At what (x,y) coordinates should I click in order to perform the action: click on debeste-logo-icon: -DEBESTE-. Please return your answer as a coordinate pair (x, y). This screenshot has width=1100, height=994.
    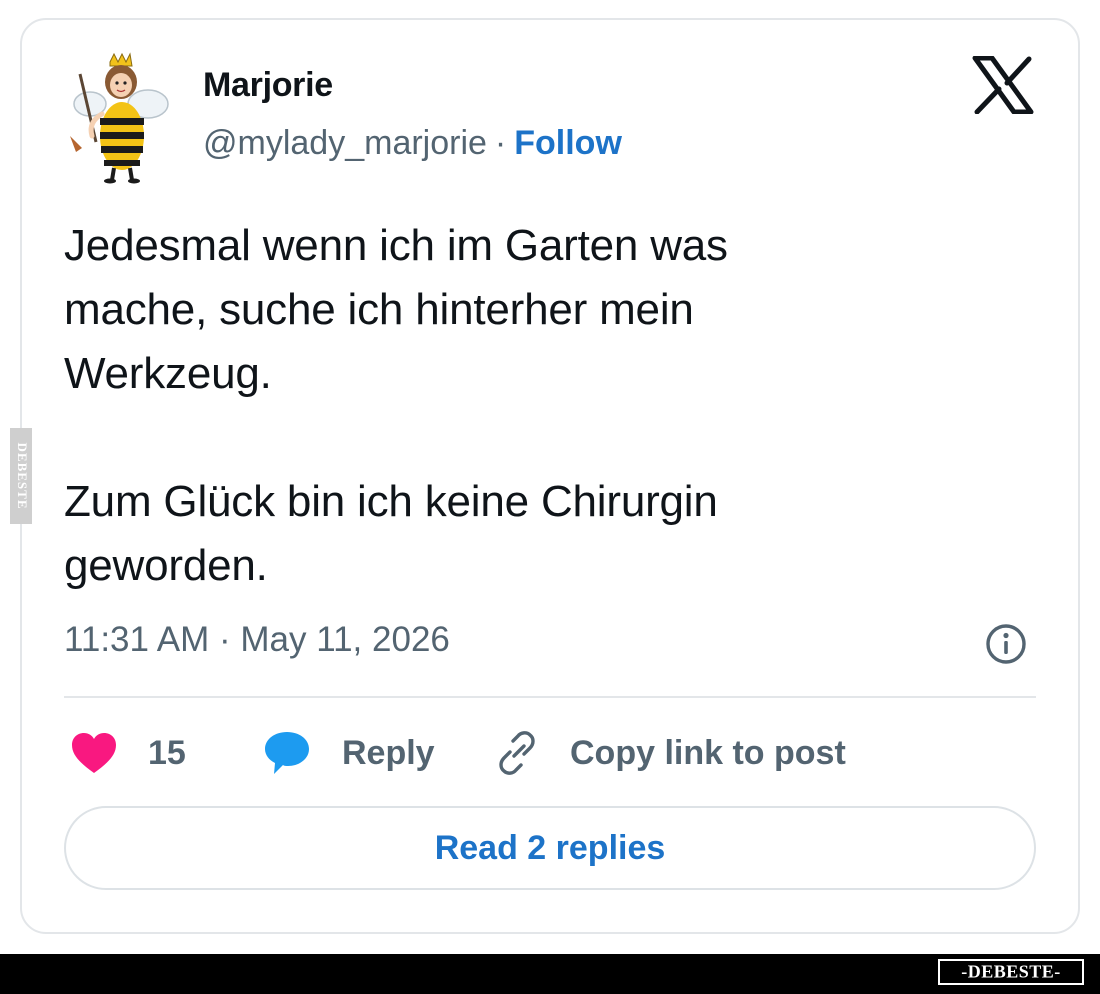
    Looking at the image, I should click on (1011, 972).